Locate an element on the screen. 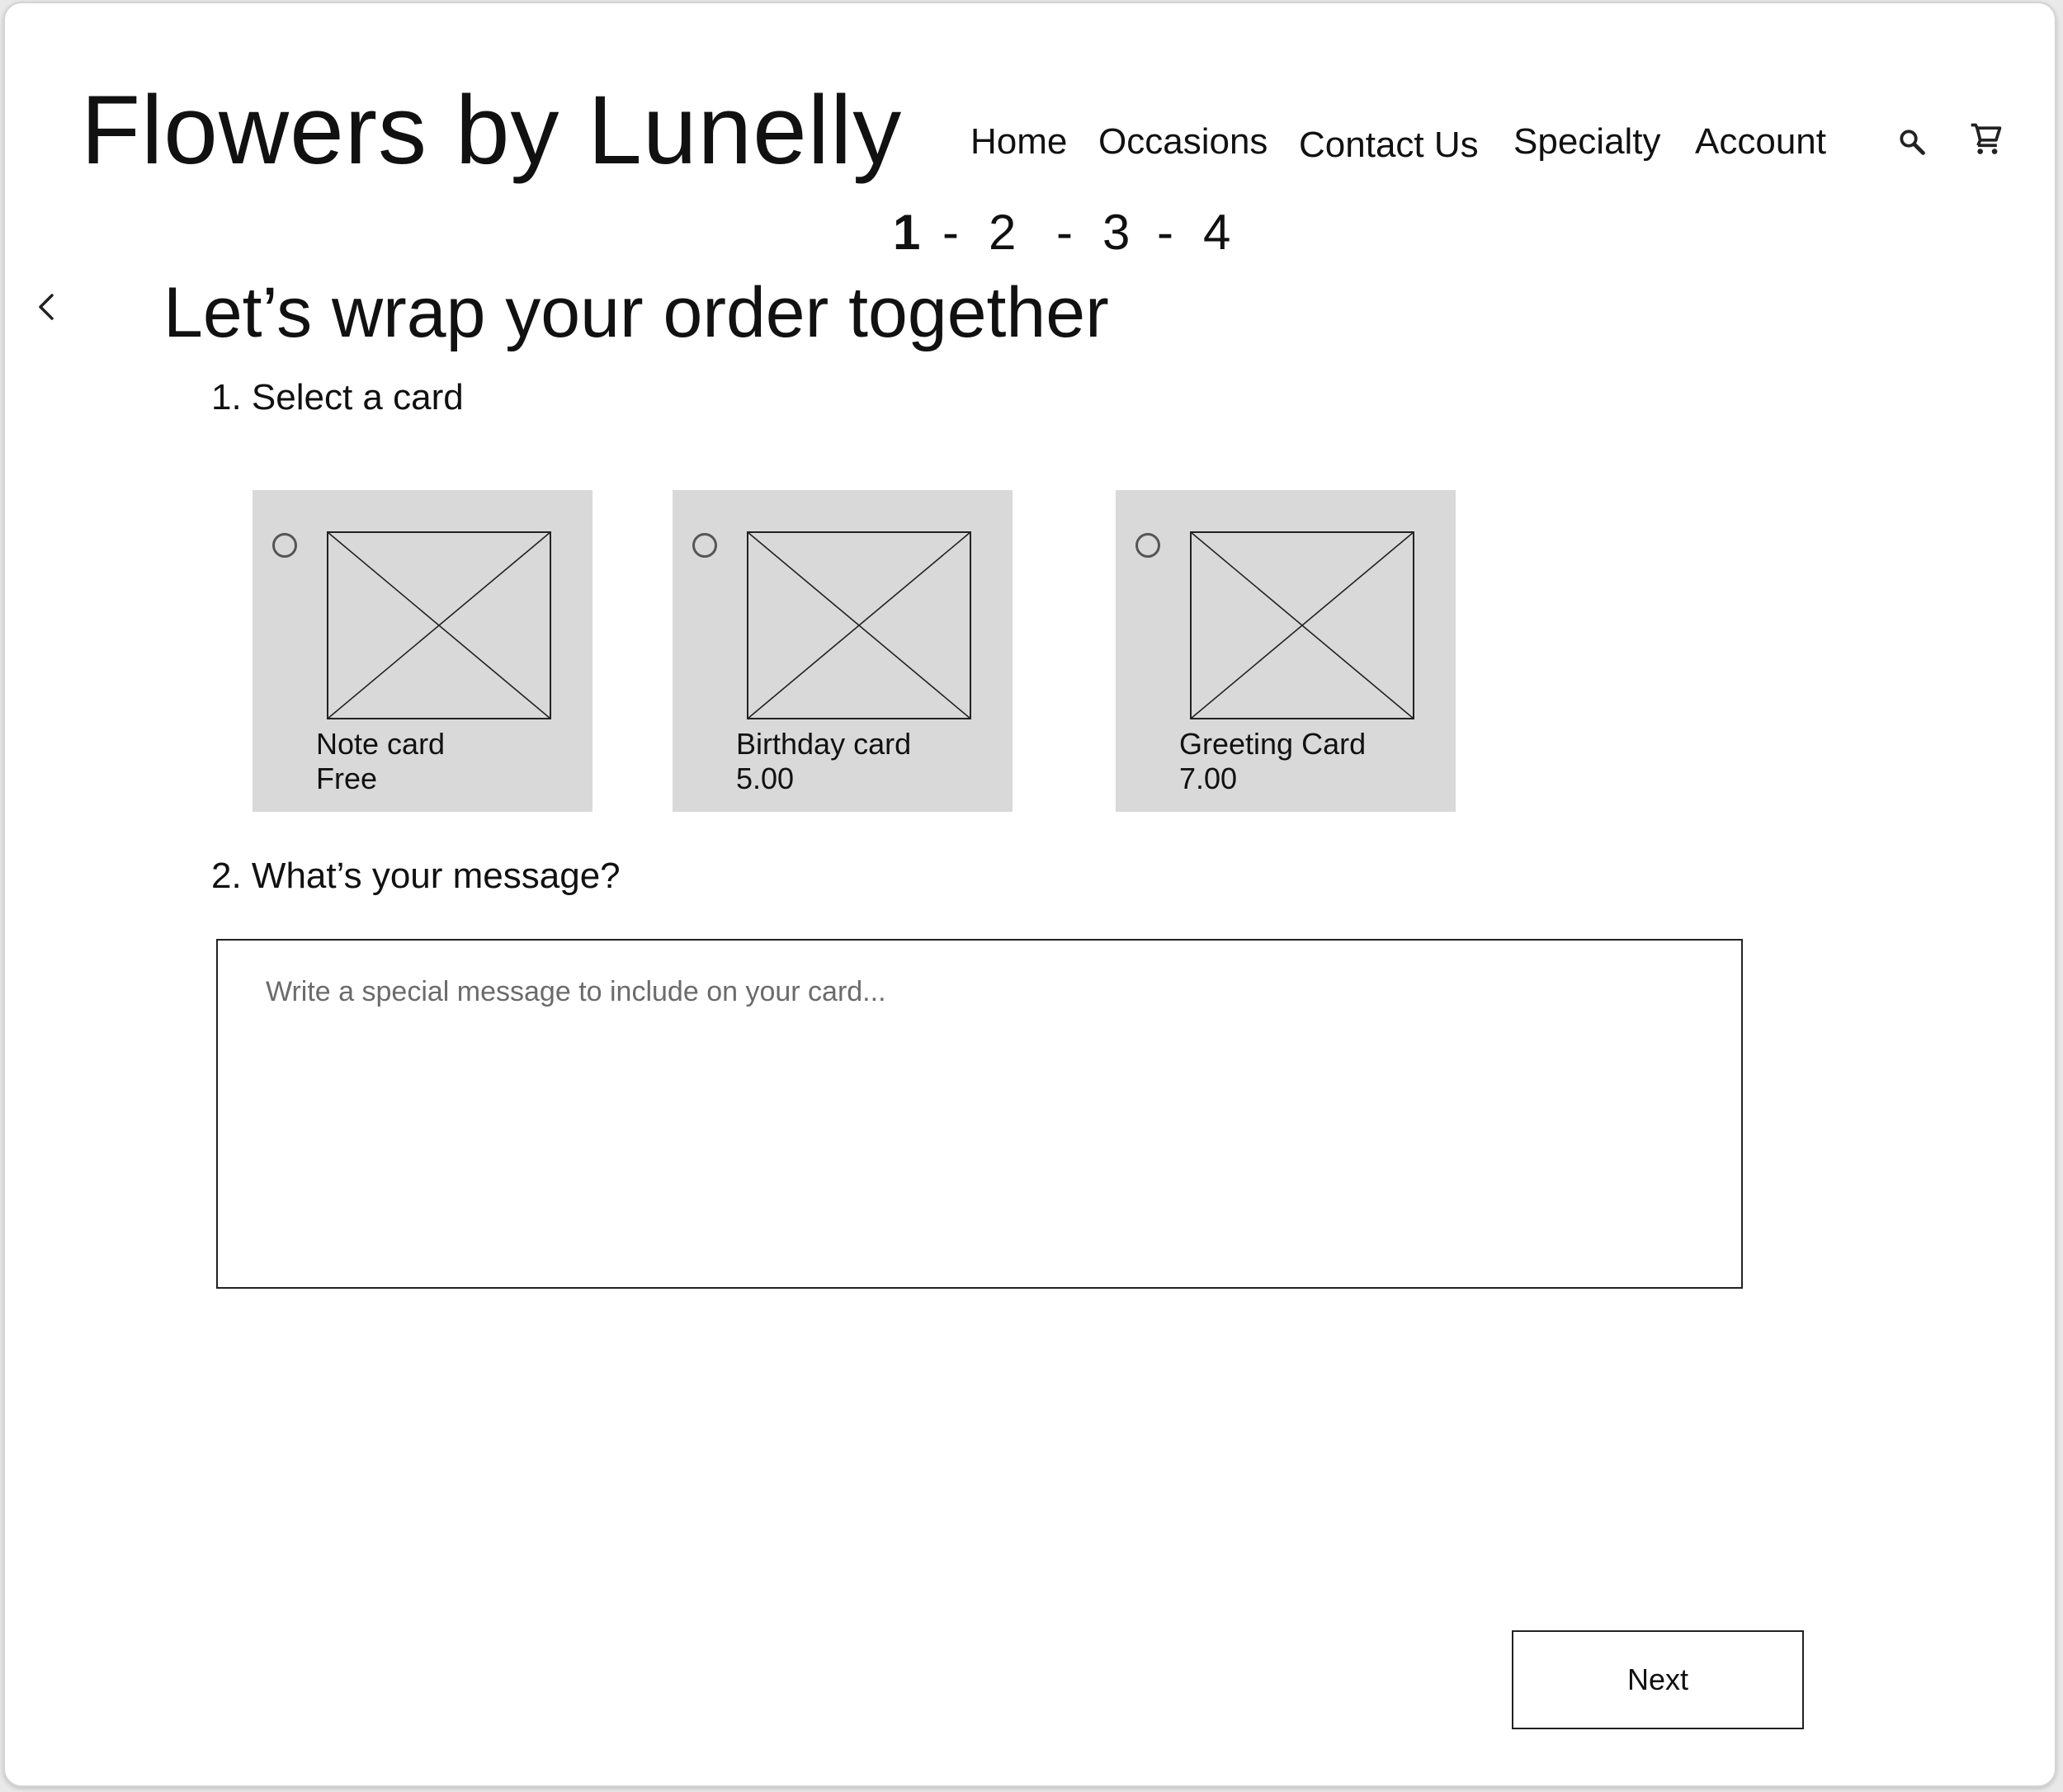 This screenshot has width=2063, height=1792. next-button: Next is located at coordinates (1658, 1679).